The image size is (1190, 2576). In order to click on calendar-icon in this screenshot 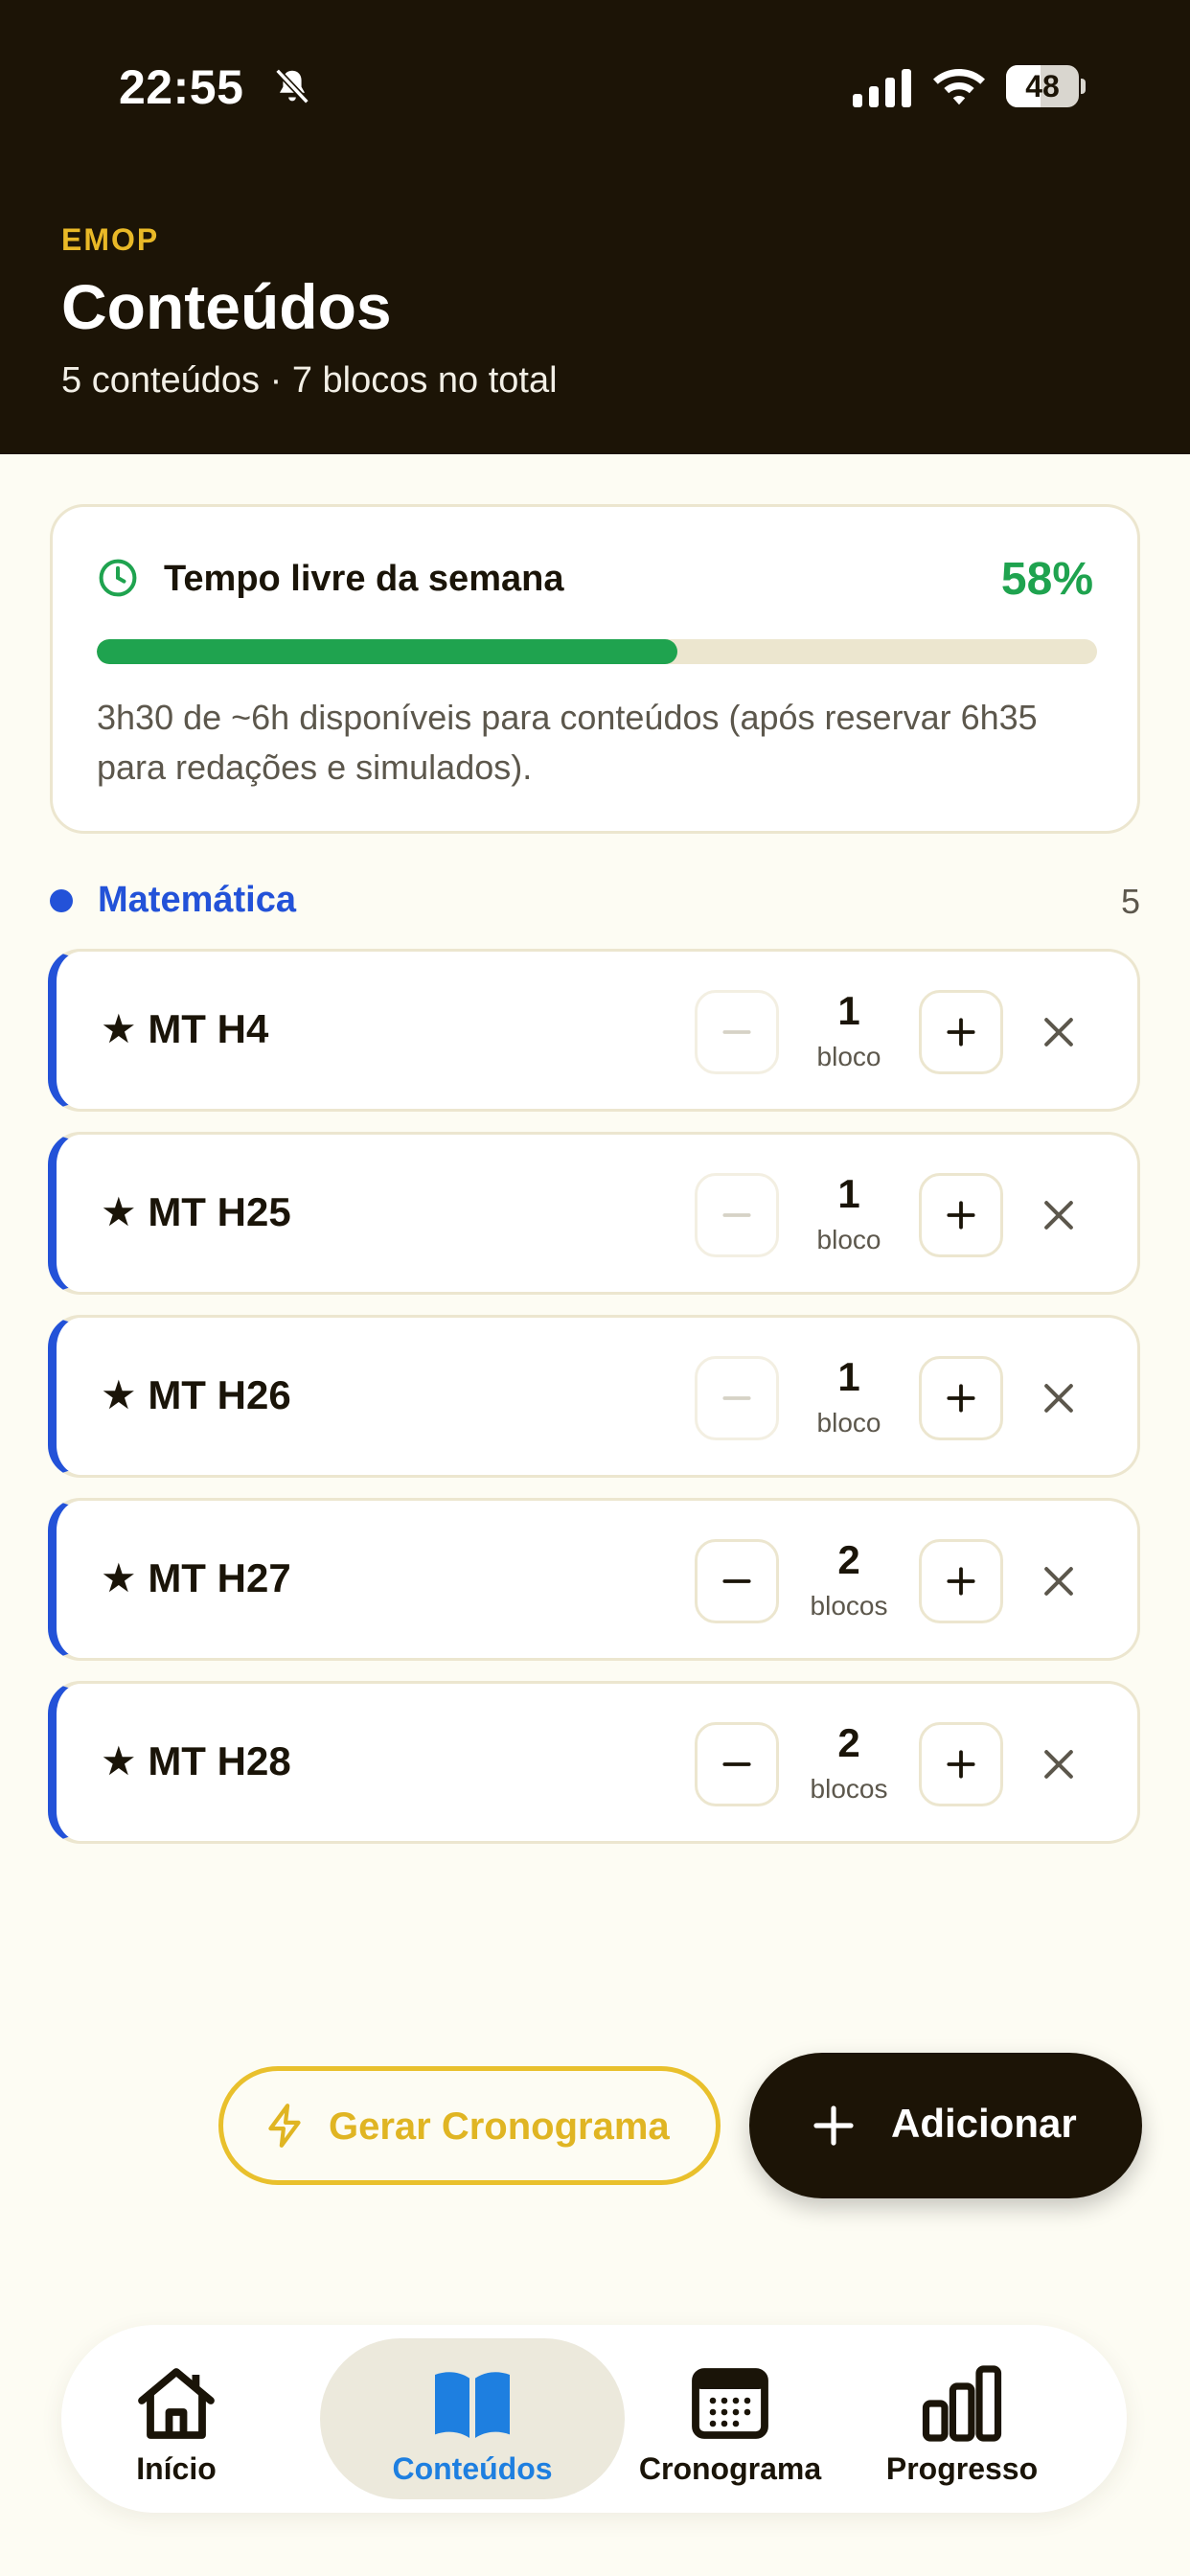, I will do `click(730, 2403)`.